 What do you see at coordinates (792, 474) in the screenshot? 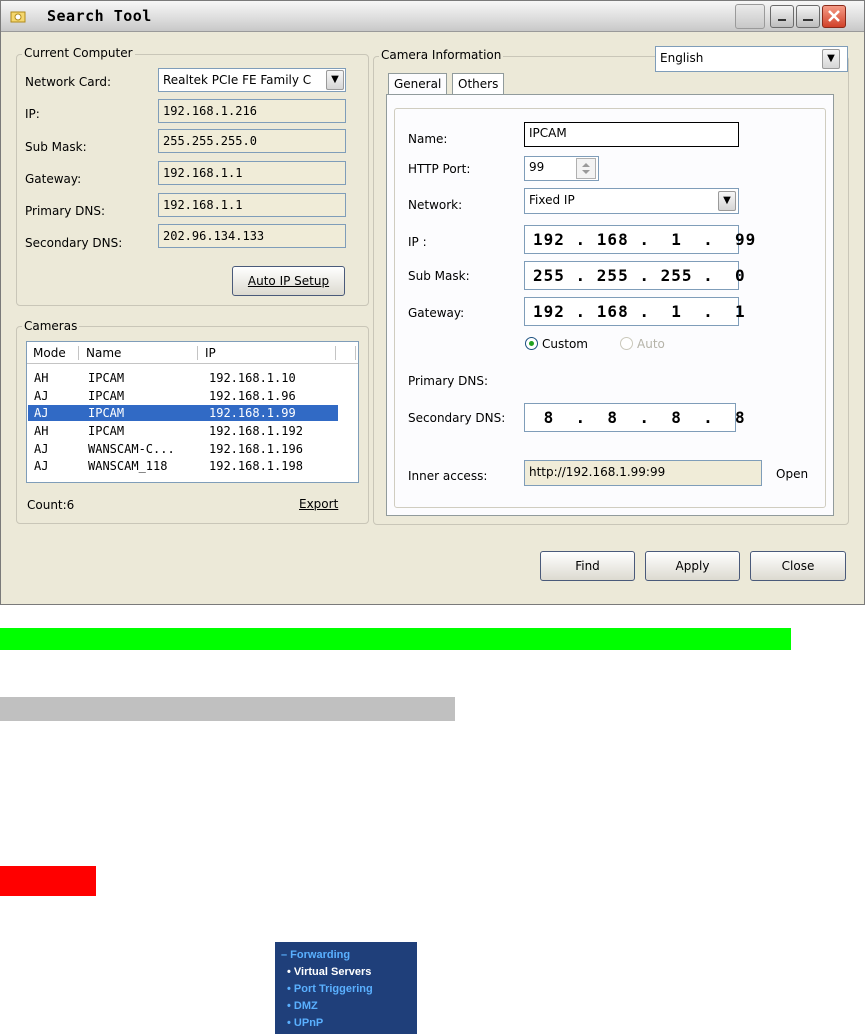
I see `open-link: Open` at bounding box center [792, 474].